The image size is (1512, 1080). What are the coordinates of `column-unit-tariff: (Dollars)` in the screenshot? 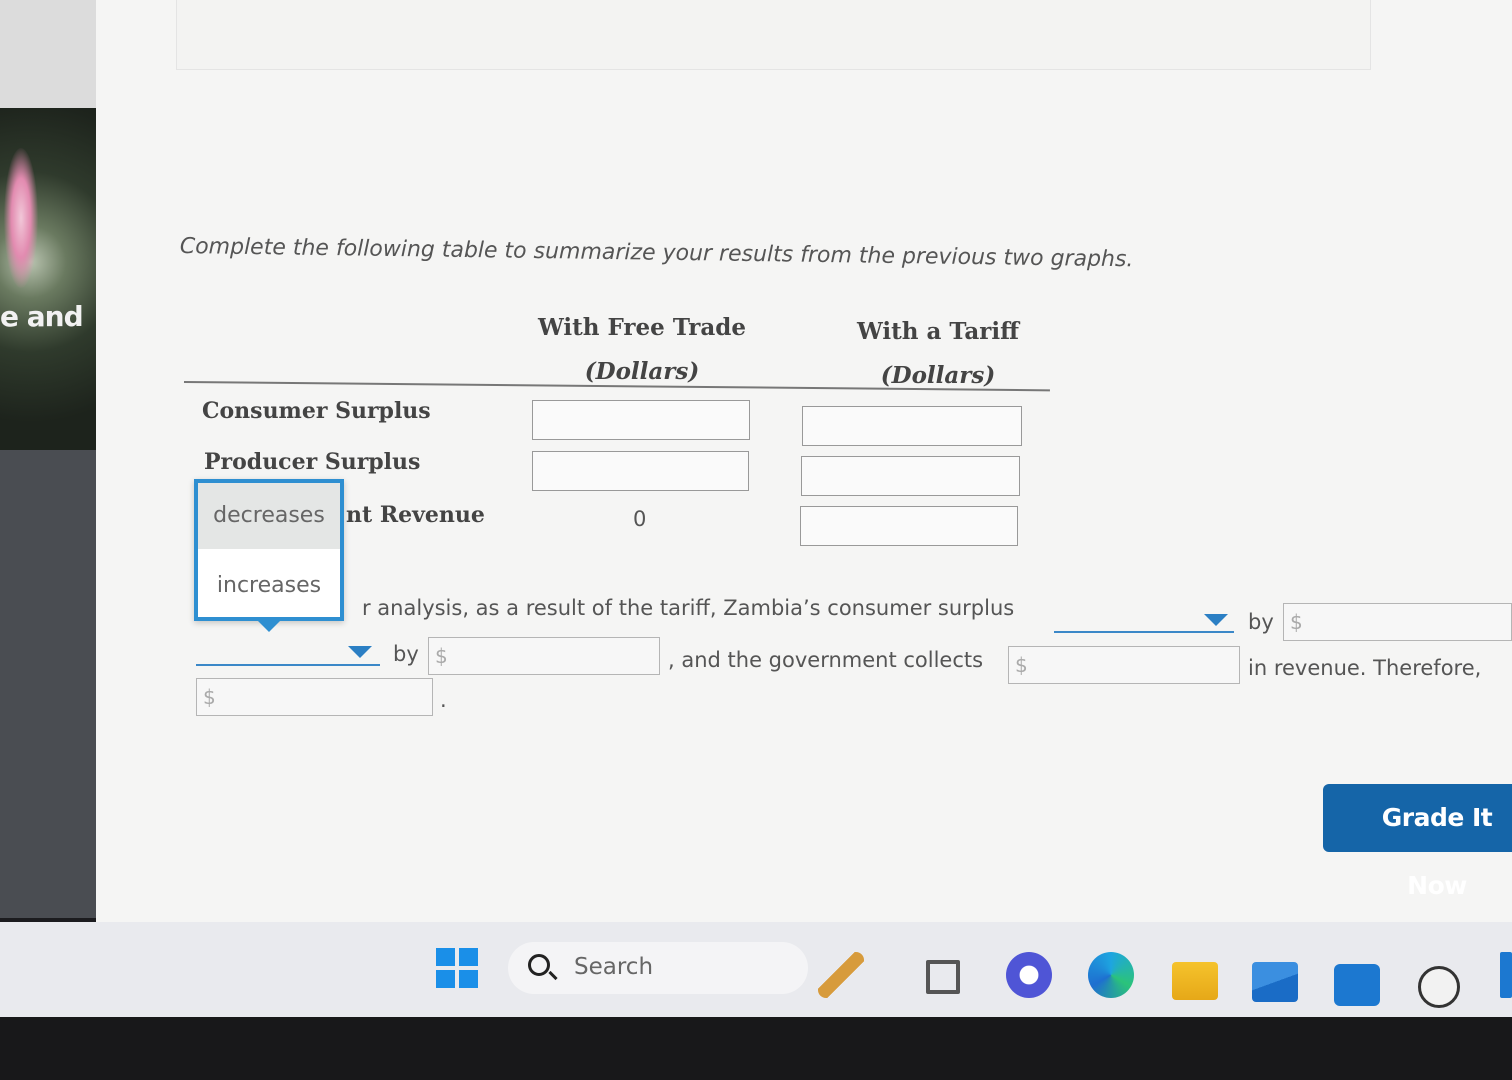 It's located at (938, 375).